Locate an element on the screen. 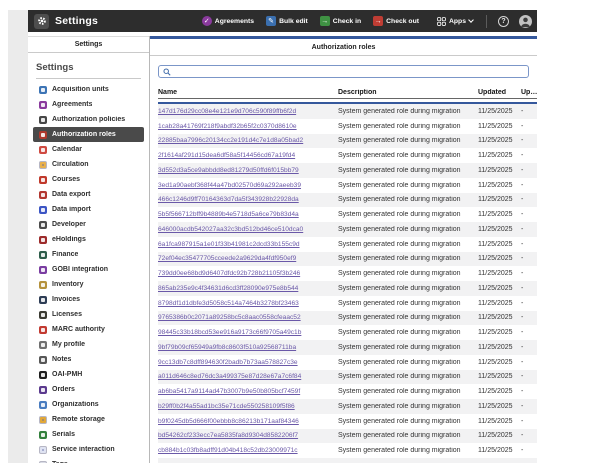 Image resolution: width=615 pixels, height=475 pixels. profile-avatar-button is located at coordinates (525, 21).